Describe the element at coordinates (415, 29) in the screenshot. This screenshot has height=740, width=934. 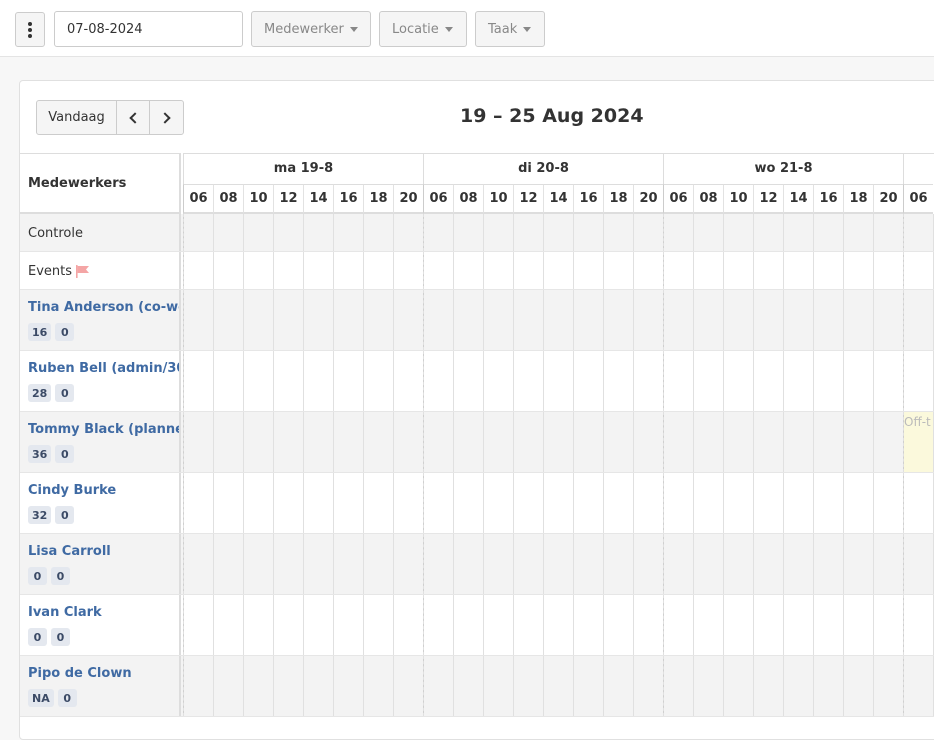
I see `filter-label: Locatie` at that location.